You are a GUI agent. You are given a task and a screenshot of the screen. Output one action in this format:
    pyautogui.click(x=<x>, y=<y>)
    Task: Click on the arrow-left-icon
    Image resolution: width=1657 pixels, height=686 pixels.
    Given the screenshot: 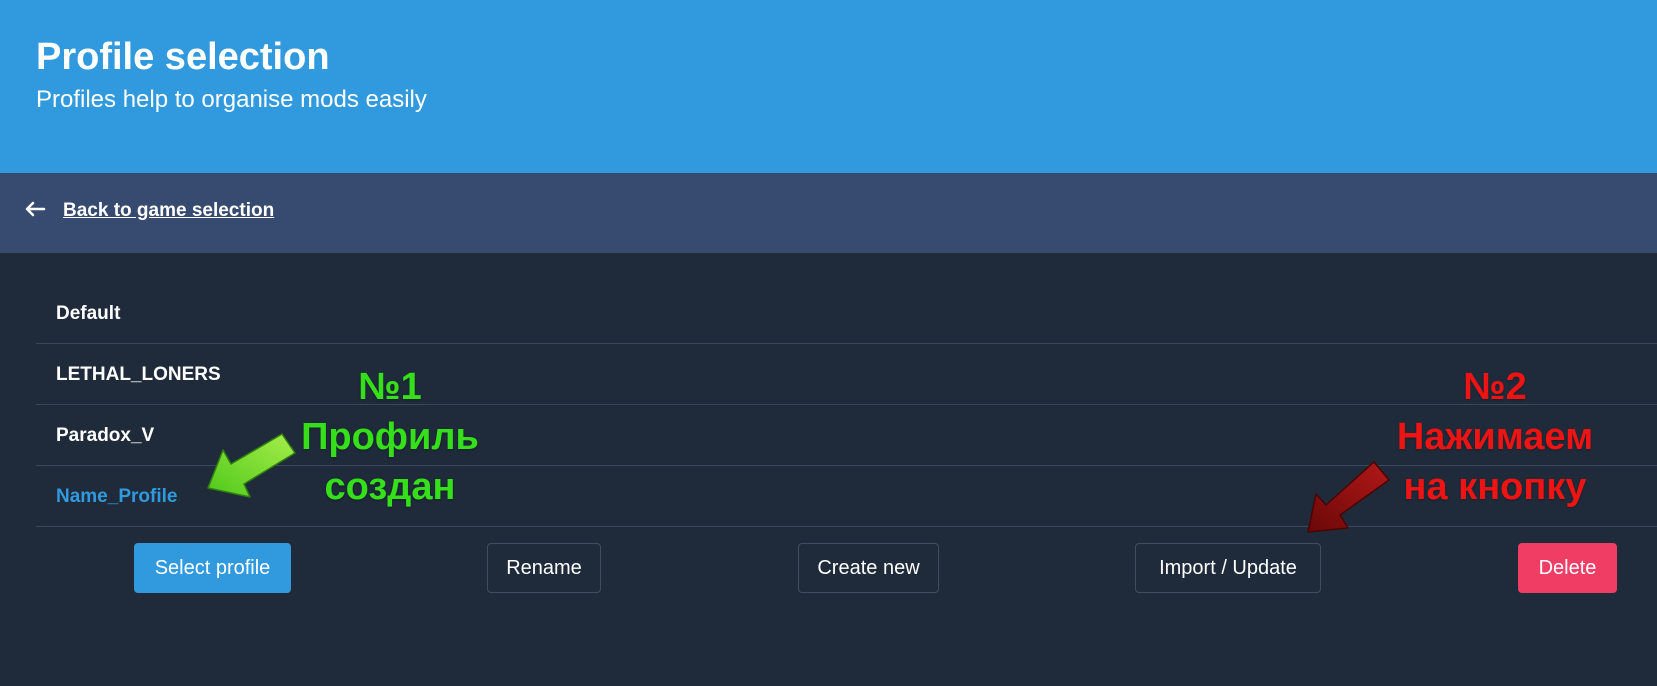 What is the action you would take?
    pyautogui.click(x=35, y=209)
    